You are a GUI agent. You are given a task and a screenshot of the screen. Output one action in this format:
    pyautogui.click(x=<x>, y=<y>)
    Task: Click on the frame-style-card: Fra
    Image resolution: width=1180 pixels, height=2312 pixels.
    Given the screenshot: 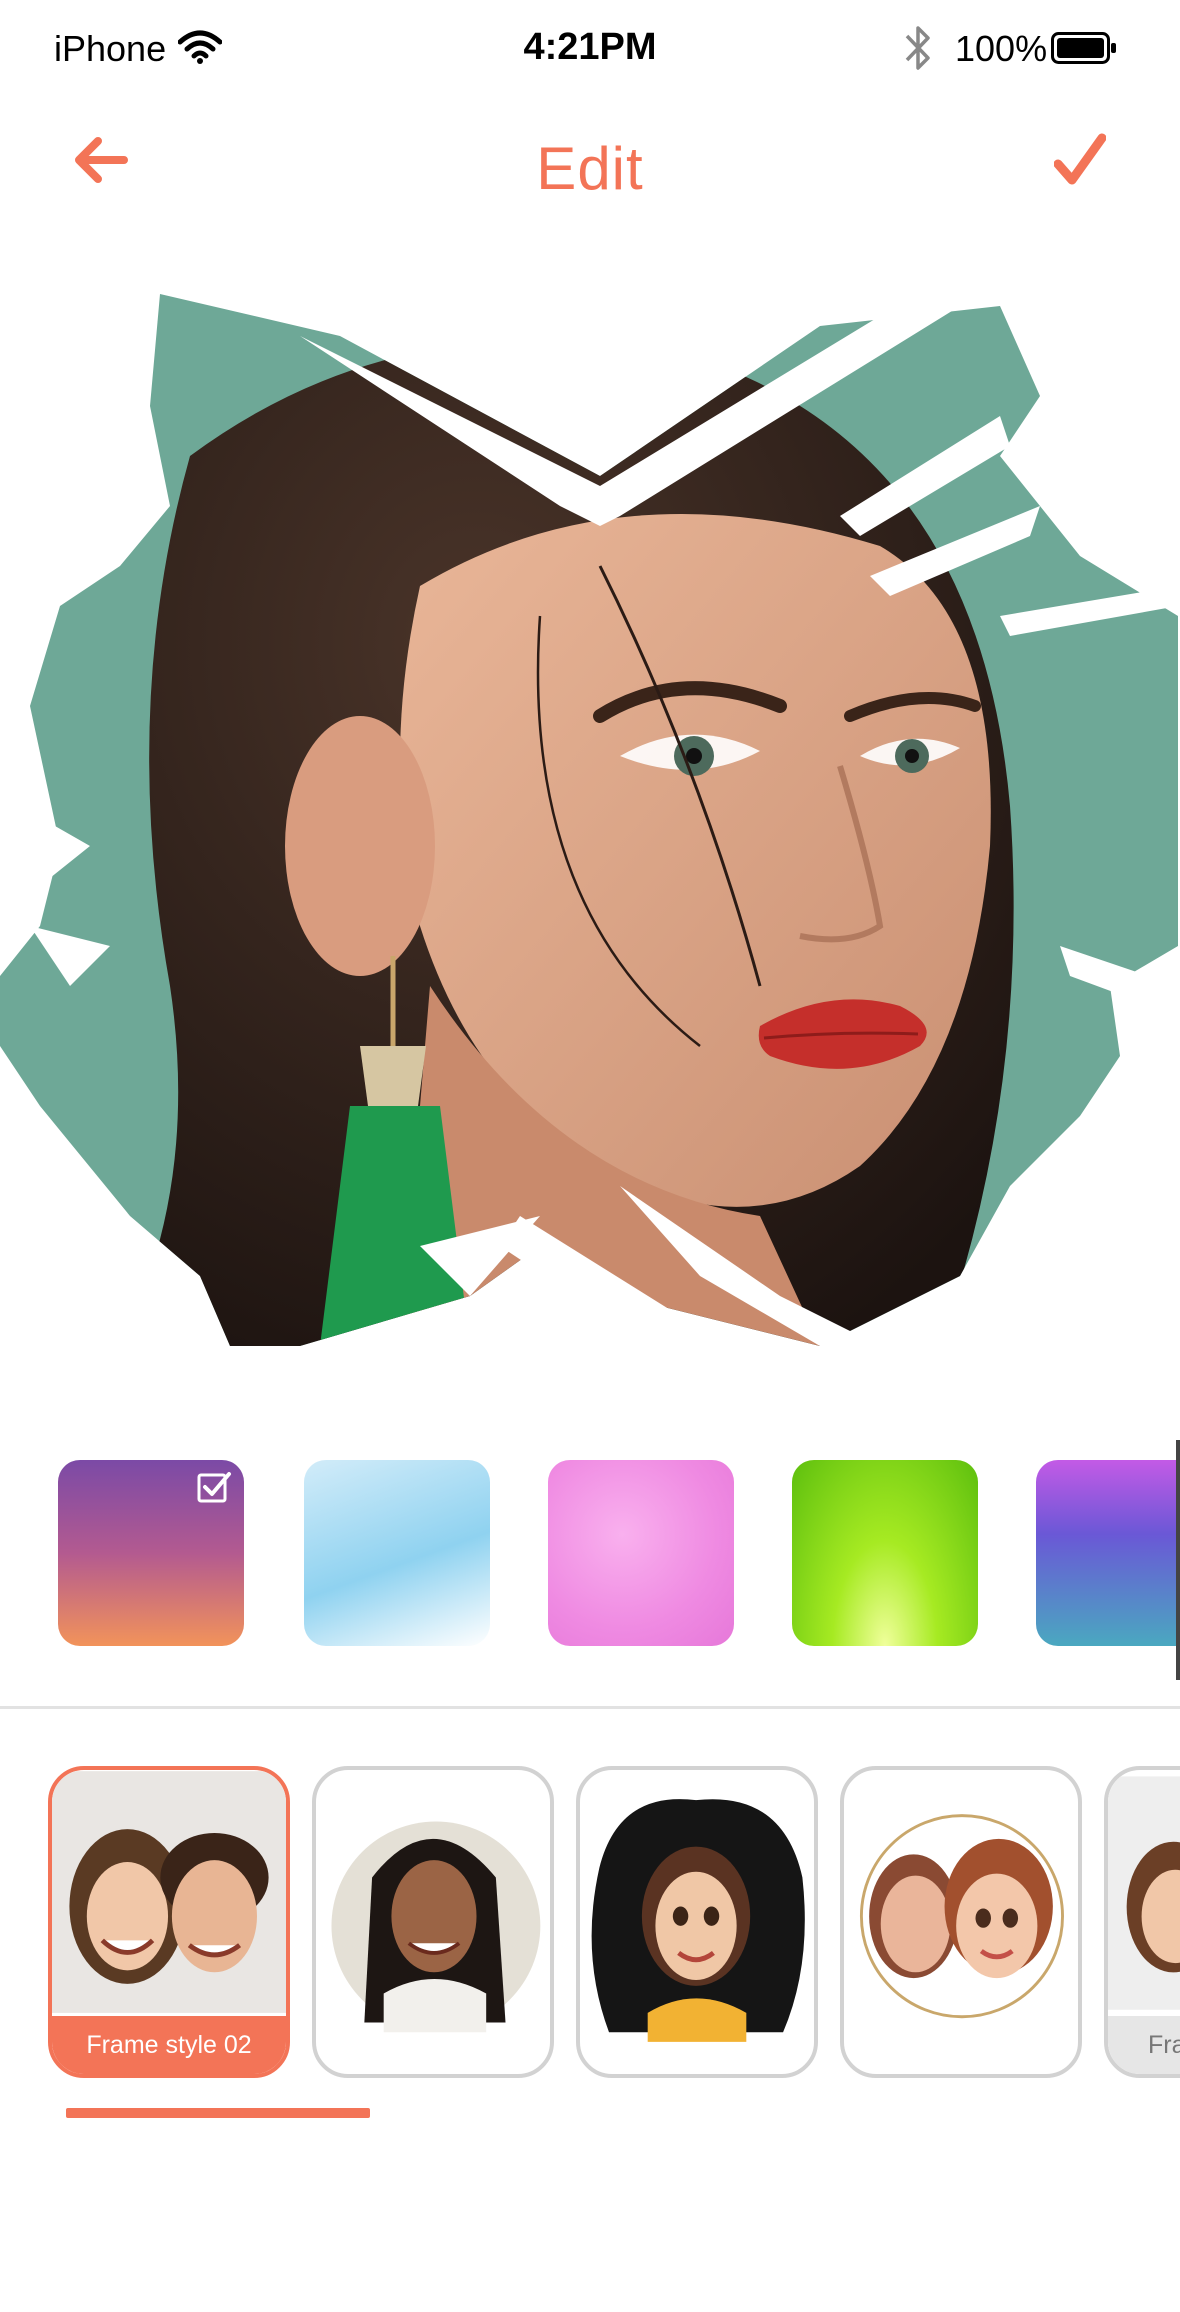 What is the action you would take?
    pyautogui.click(x=1142, y=1922)
    